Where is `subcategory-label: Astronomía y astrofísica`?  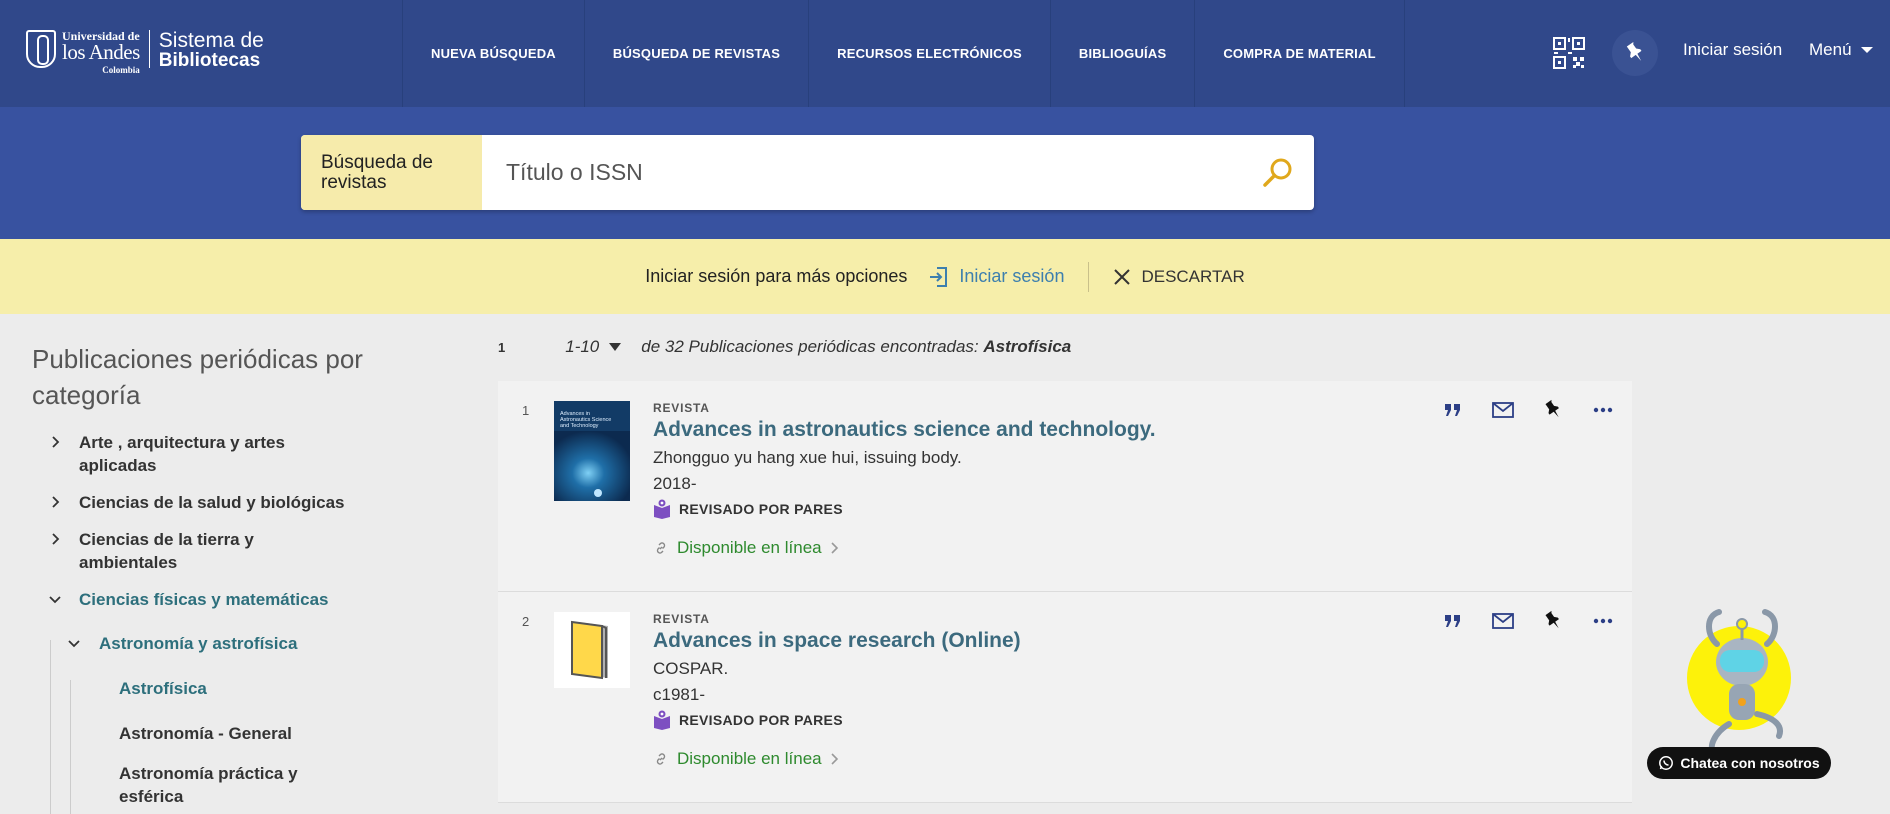 subcategory-label: Astronomía y astrofísica is located at coordinates (198, 643).